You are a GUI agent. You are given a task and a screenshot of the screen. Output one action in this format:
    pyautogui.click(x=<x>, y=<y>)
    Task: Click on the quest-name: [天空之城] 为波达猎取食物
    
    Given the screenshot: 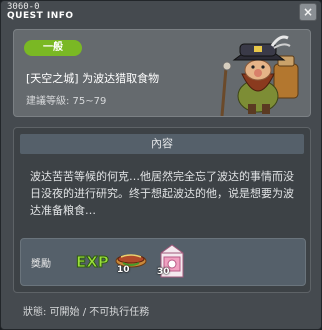 What is the action you would take?
    pyautogui.click(x=93, y=78)
    